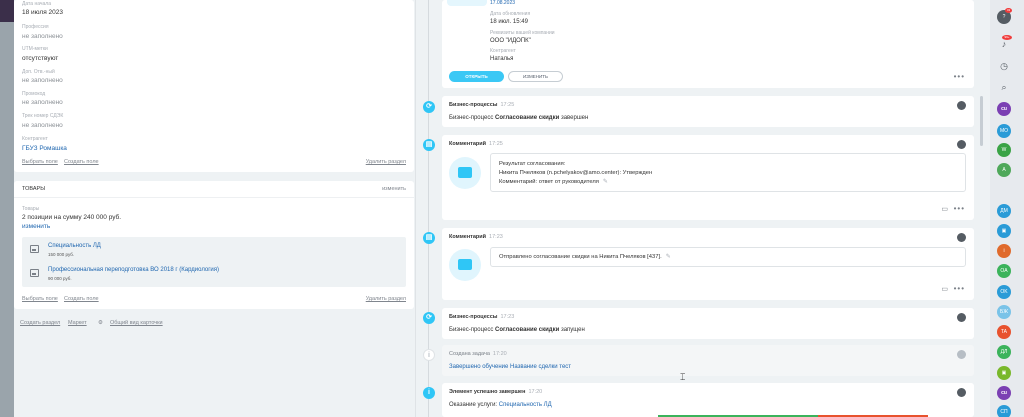 This screenshot has height=417, width=1024. Describe the element at coordinates (34, 249) in the screenshot. I see `product-icon` at that location.